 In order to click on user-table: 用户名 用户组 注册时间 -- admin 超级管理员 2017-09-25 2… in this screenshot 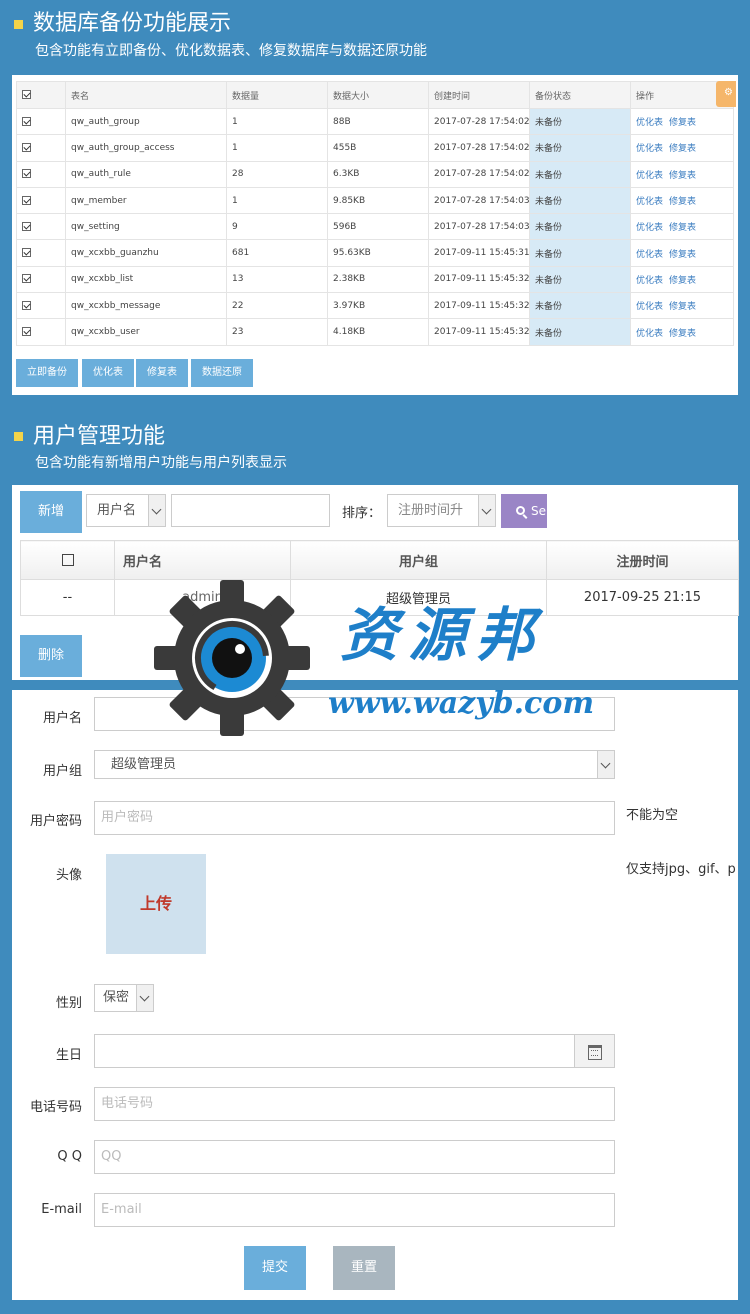, I will do `click(379, 578)`.